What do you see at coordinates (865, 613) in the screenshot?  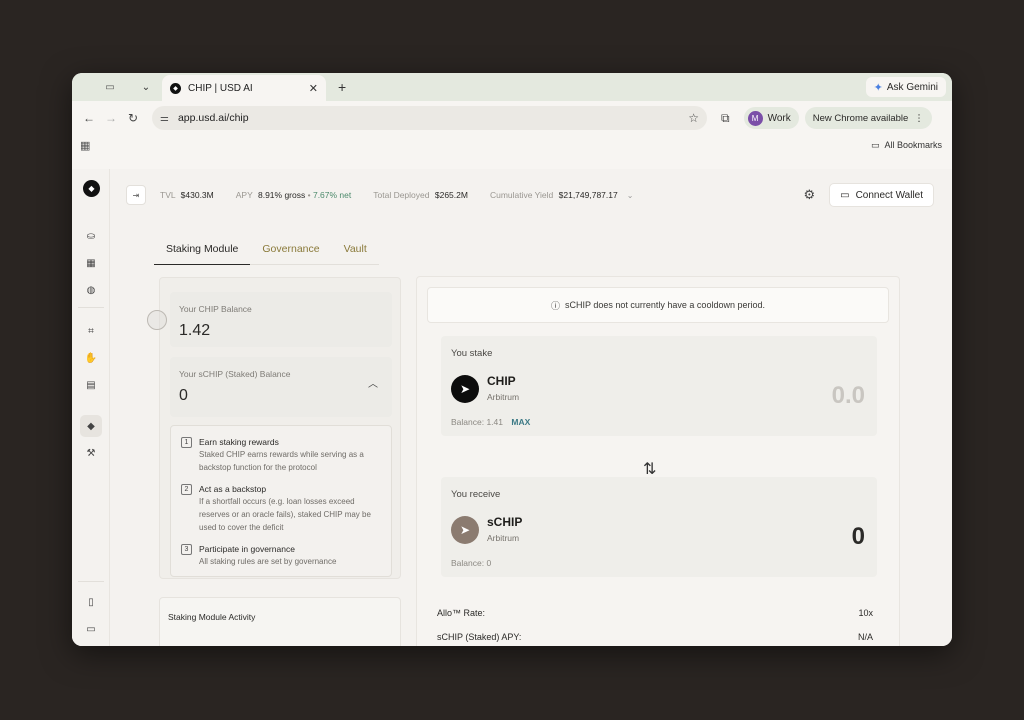 I see `rate-value: 10x` at bounding box center [865, 613].